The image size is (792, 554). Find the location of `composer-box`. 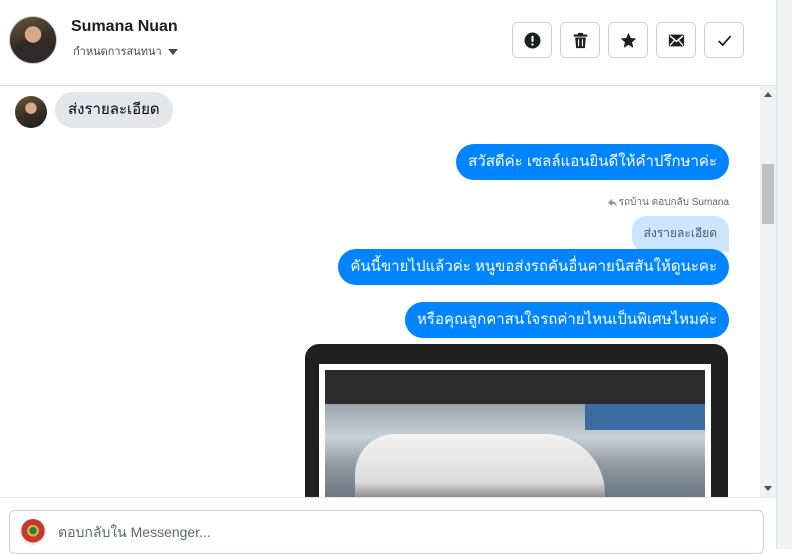

composer-box is located at coordinates (386, 532).